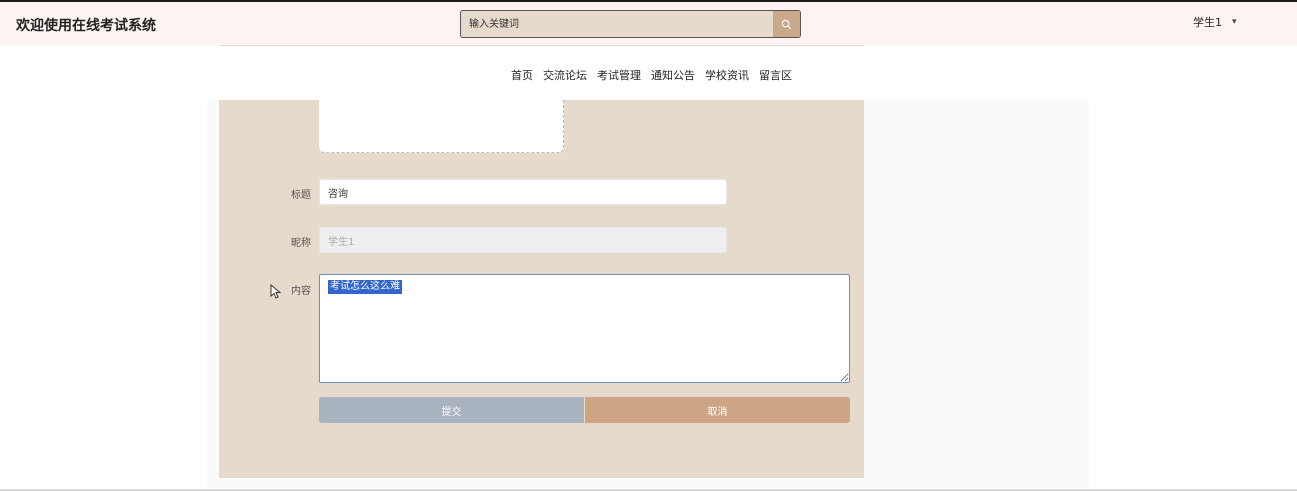  Describe the element at coordinates (523, 192) in the screenshot. I see `title-input` at that location.